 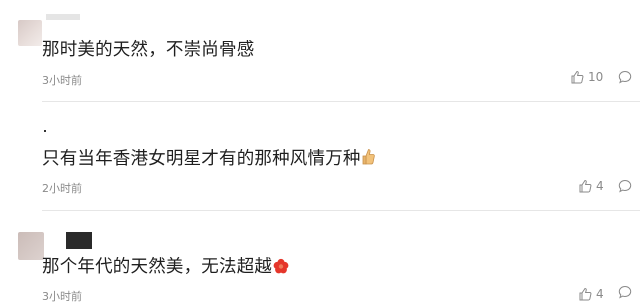 I want to click on red-flower-emoji, so click(x=281, y=266).